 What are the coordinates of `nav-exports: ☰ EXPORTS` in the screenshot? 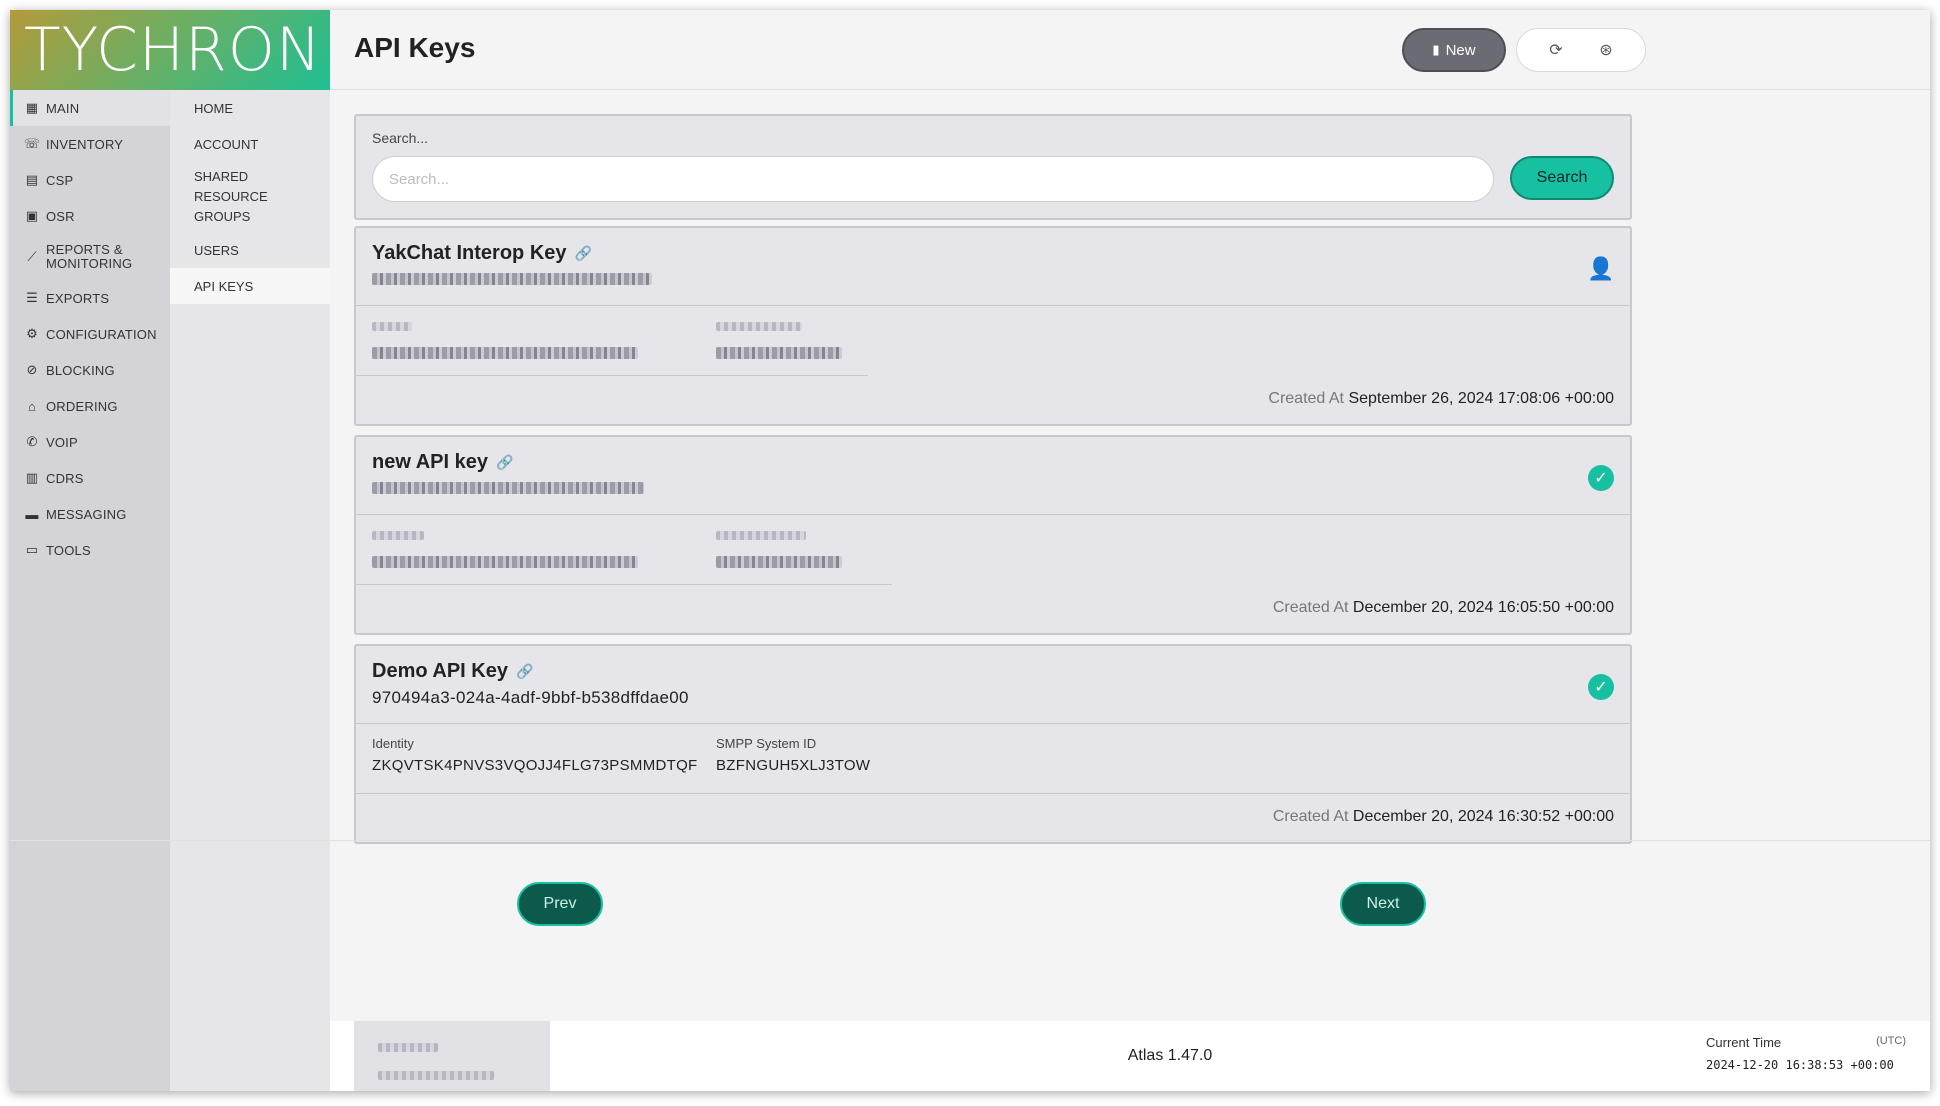 It's located at (90, 298).